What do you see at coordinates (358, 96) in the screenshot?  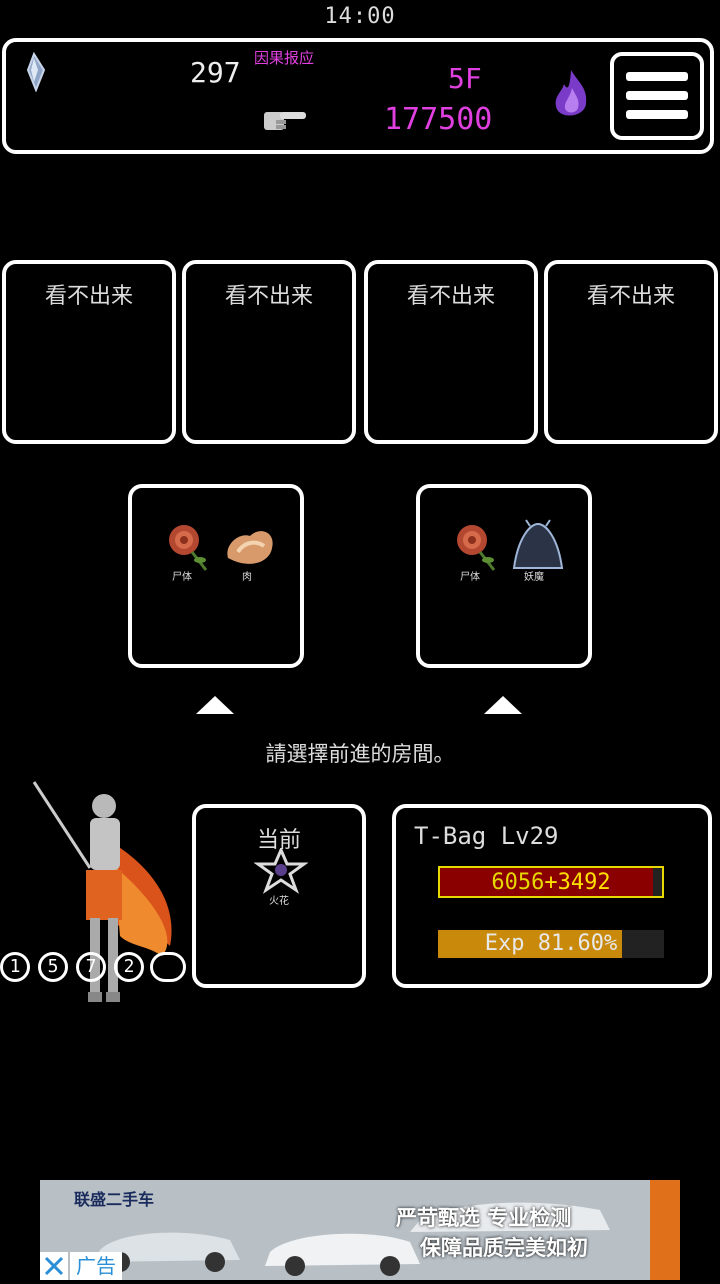 I see `top-panel` at bounding box center [358, 96].